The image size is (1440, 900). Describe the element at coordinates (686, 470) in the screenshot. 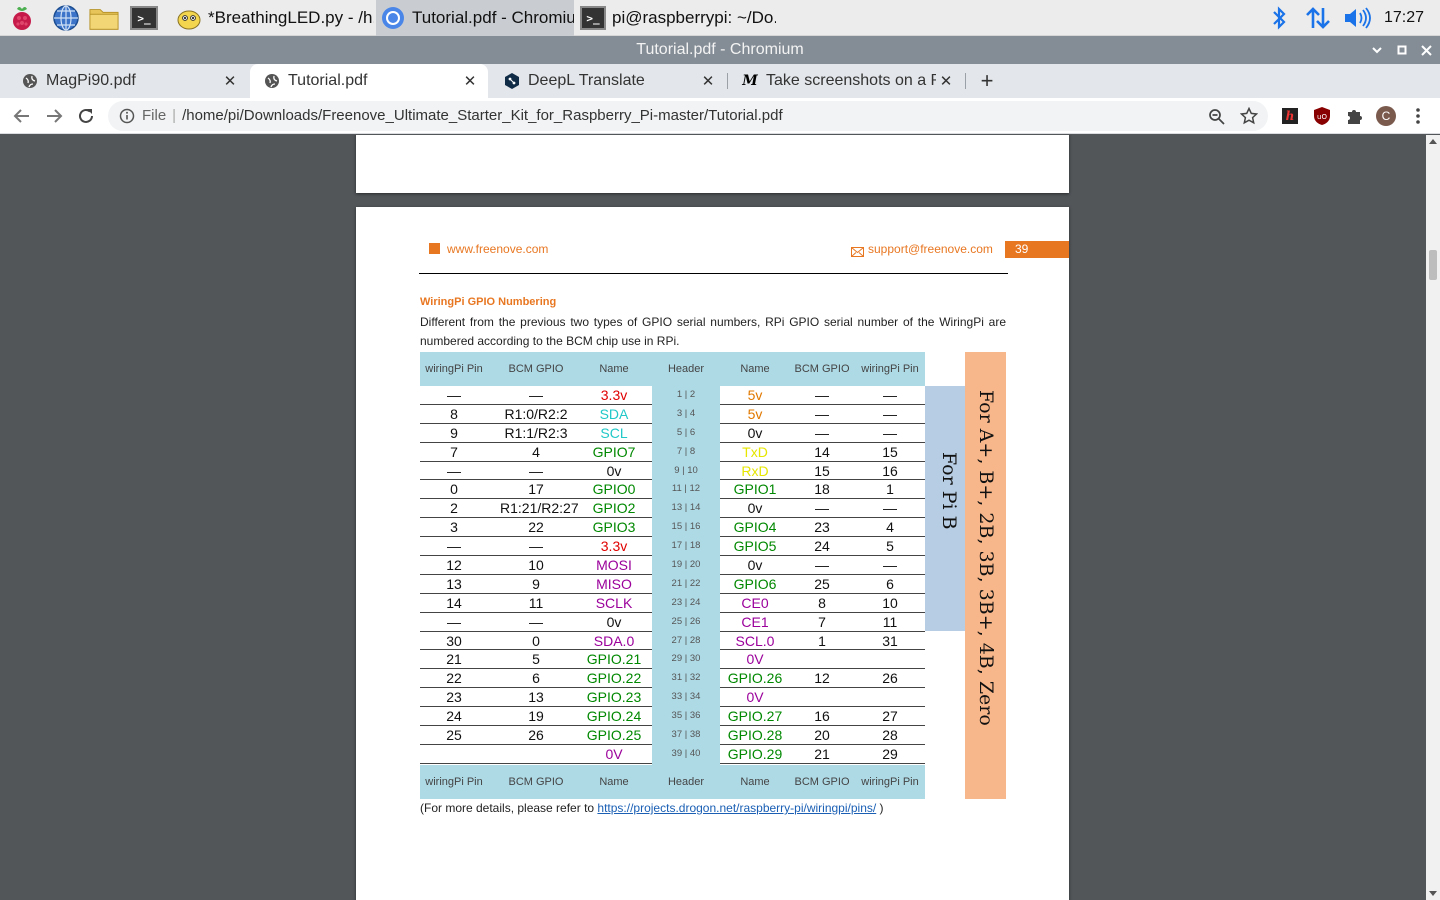

I see `header-pin-pair: 9 | 10` at that location.